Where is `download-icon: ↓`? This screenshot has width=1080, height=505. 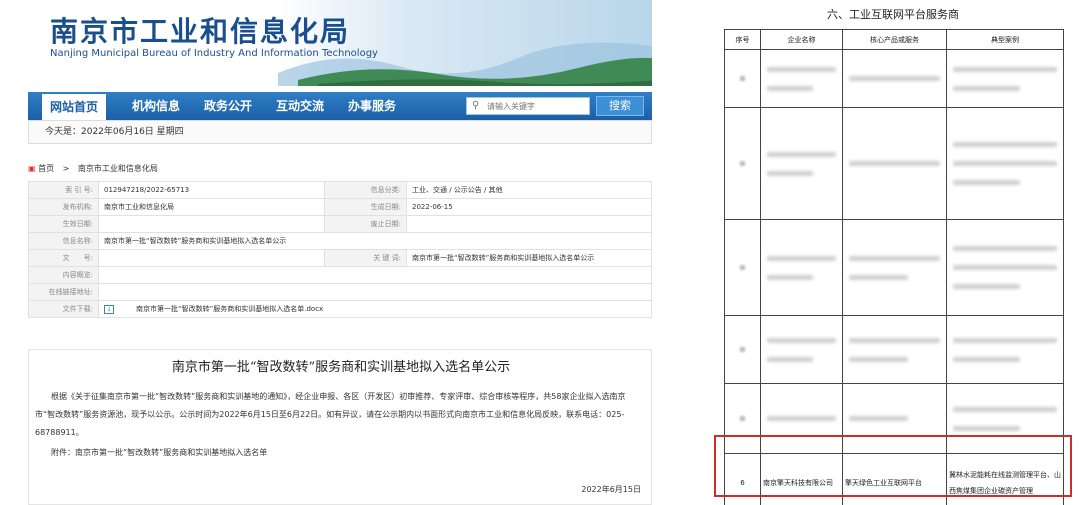 download-icon: ↓ is located at coordinates (109, 309).